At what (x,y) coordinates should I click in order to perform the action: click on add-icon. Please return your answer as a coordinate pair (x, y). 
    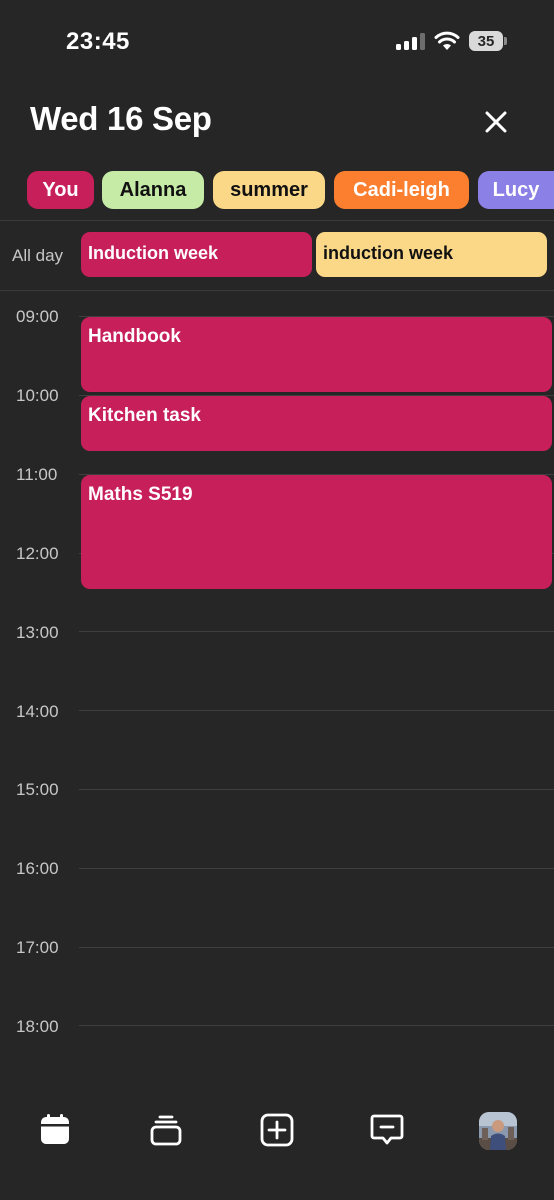
    Looking at the image, I should click on (277, 1130).